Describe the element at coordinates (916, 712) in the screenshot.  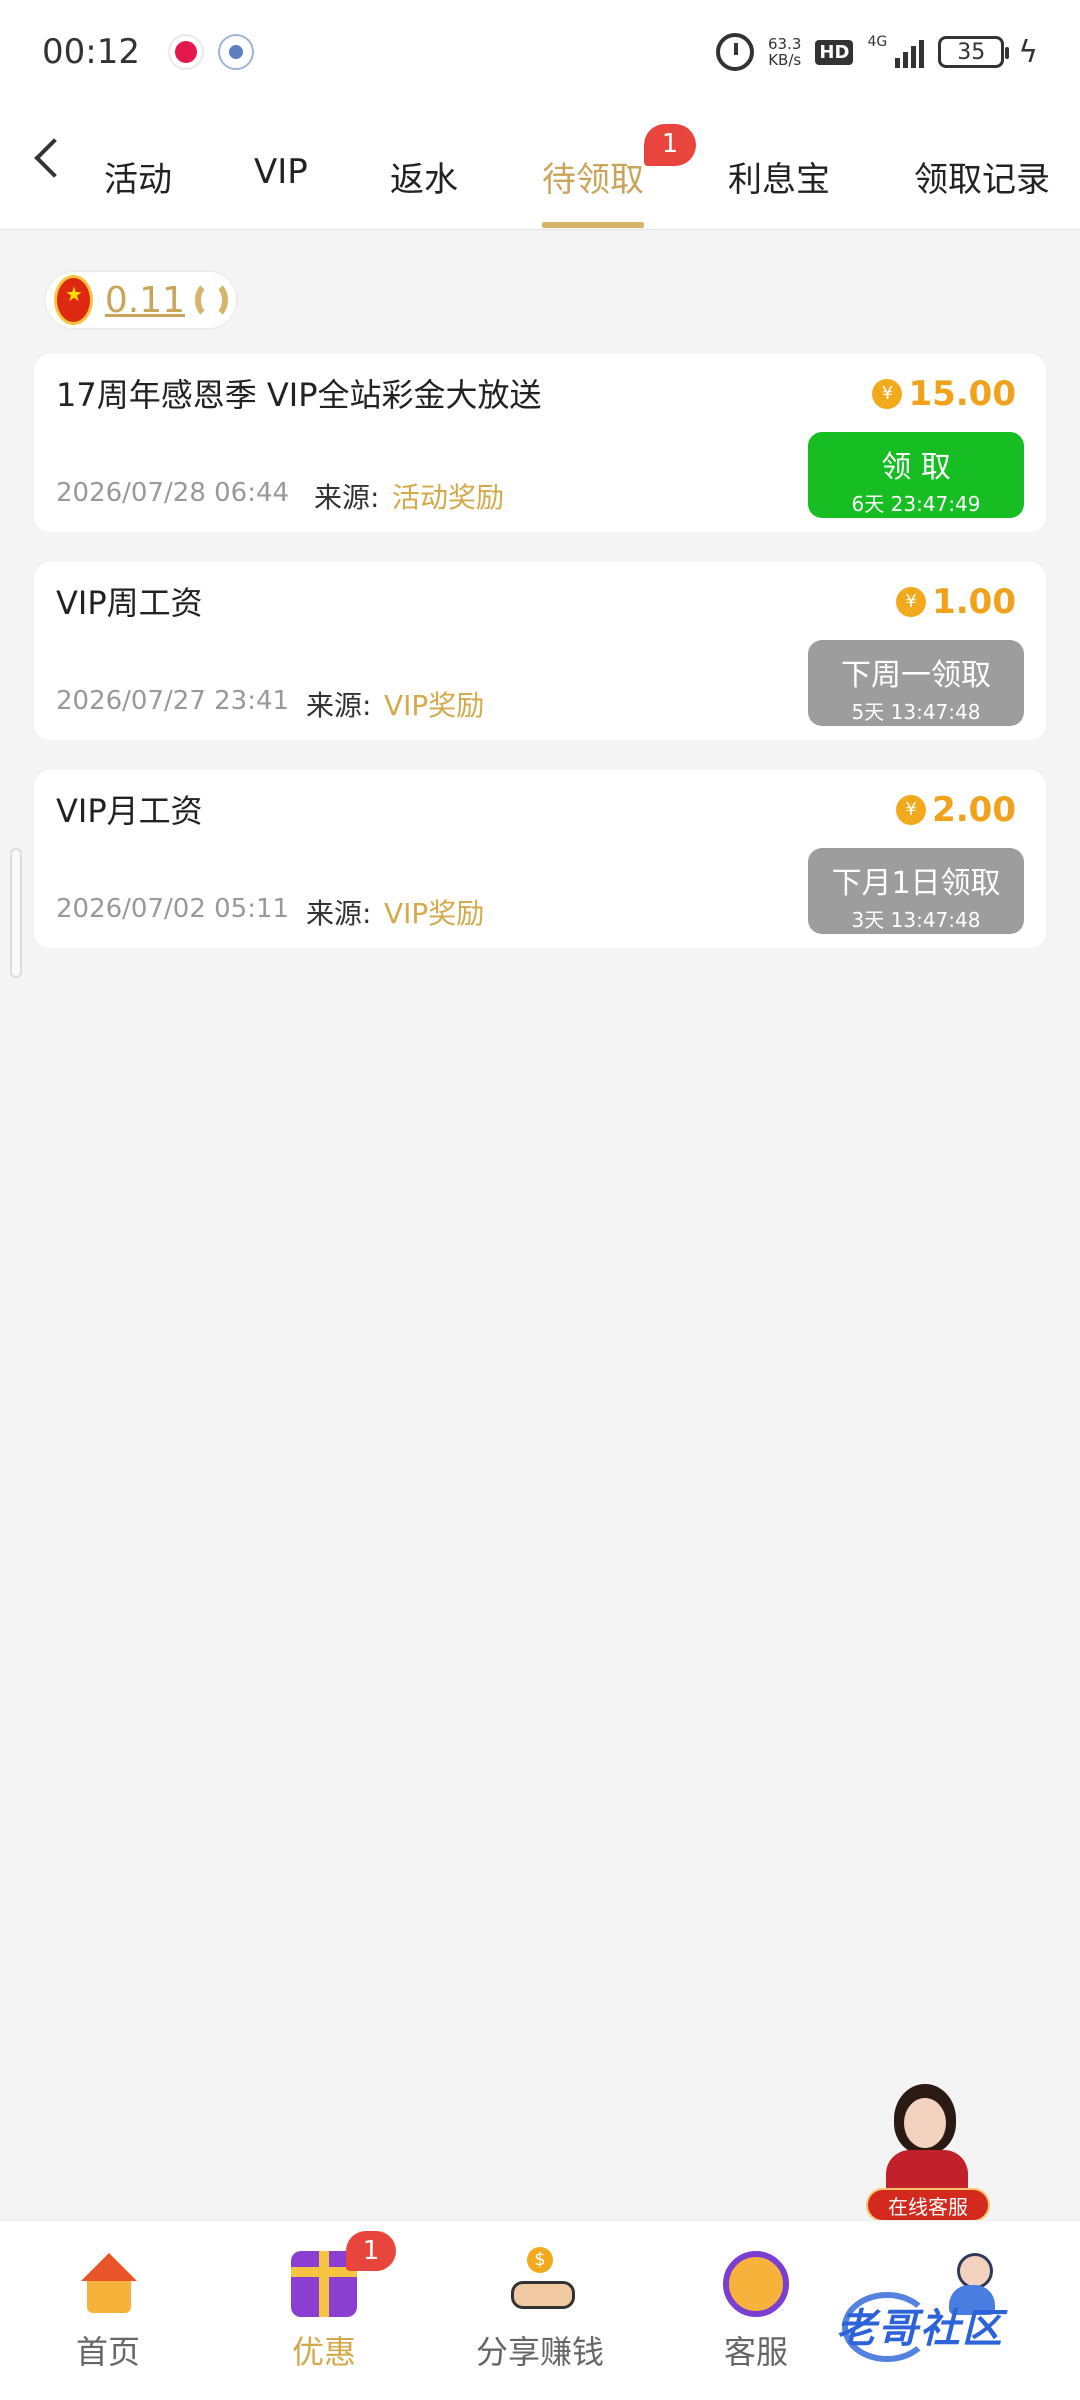
I see `claim-countdown: 5天 13:47:48` at that location.